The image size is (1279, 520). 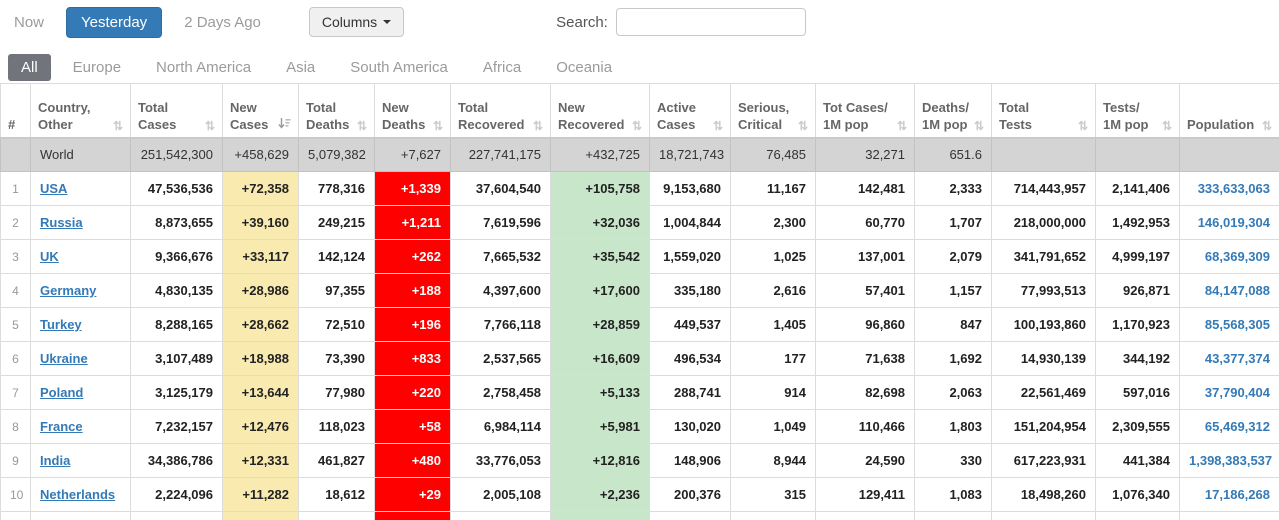 What do you see at coordinates (34, 22) in the screenshot?
I see `time-filter-now: Now` at bounding box center [34, 22].